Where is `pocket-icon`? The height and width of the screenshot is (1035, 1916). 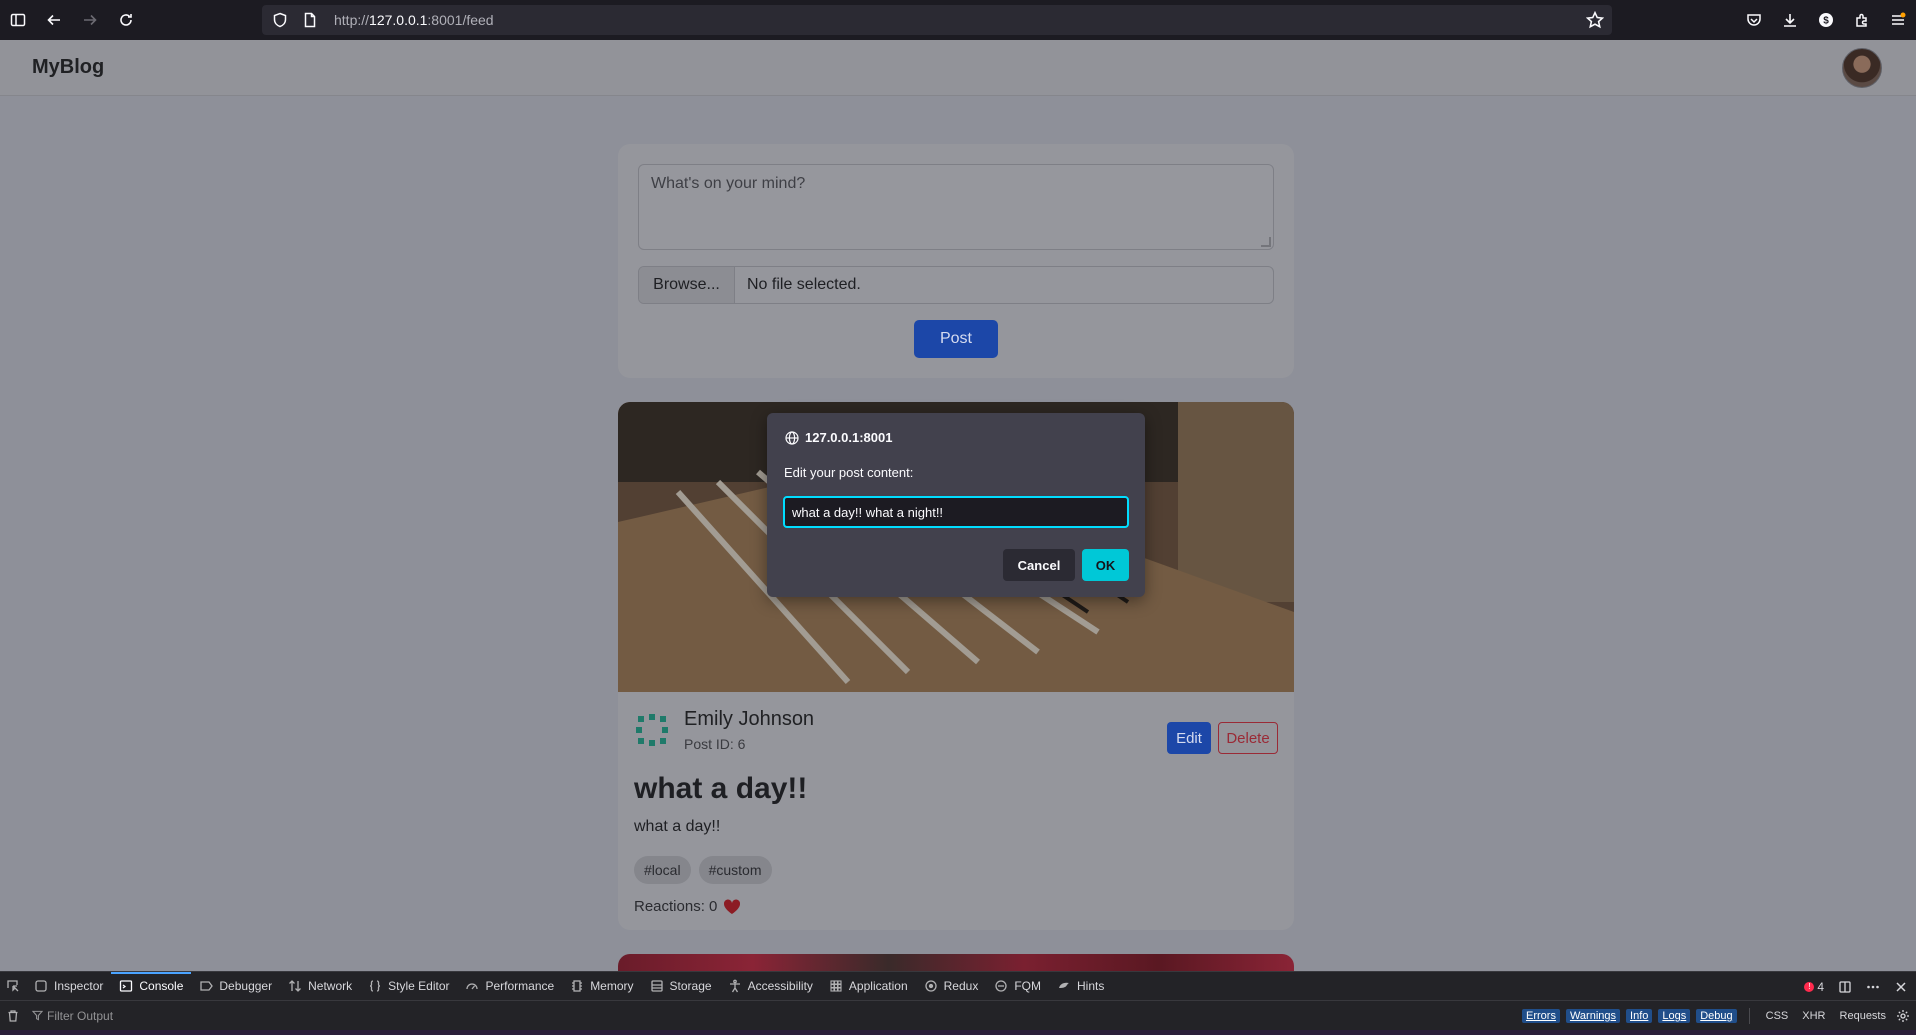
pocket-icon is located at coordinates (1754, 20).